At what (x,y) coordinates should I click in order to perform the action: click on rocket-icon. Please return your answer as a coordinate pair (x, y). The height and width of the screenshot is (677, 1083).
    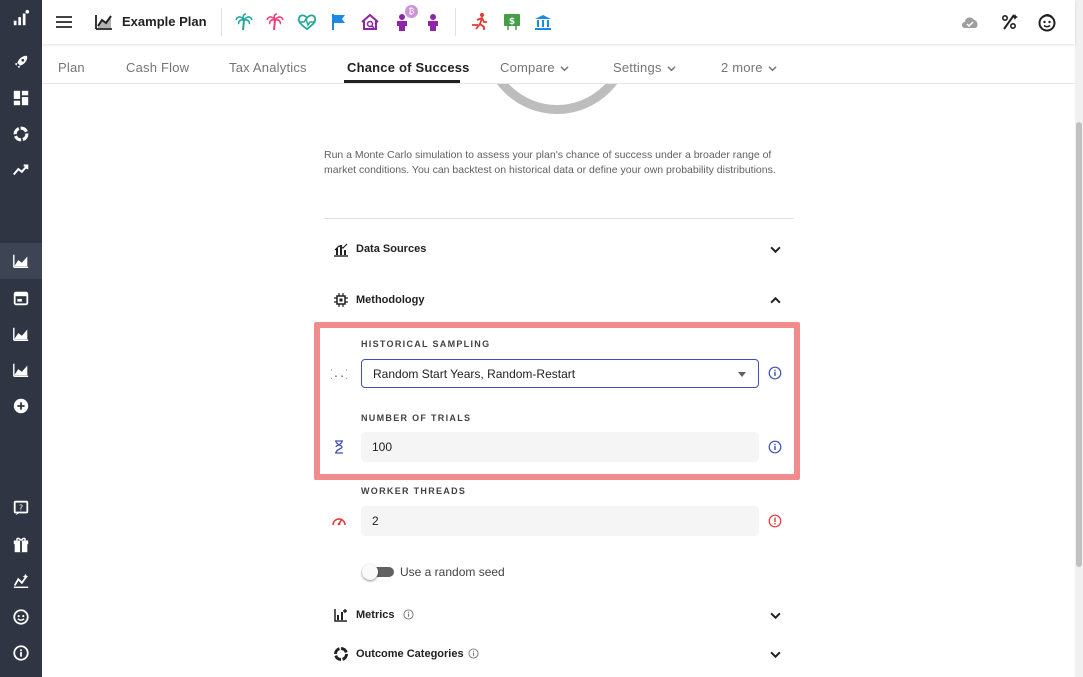
    Looking at the image, I should click on (21, 62).